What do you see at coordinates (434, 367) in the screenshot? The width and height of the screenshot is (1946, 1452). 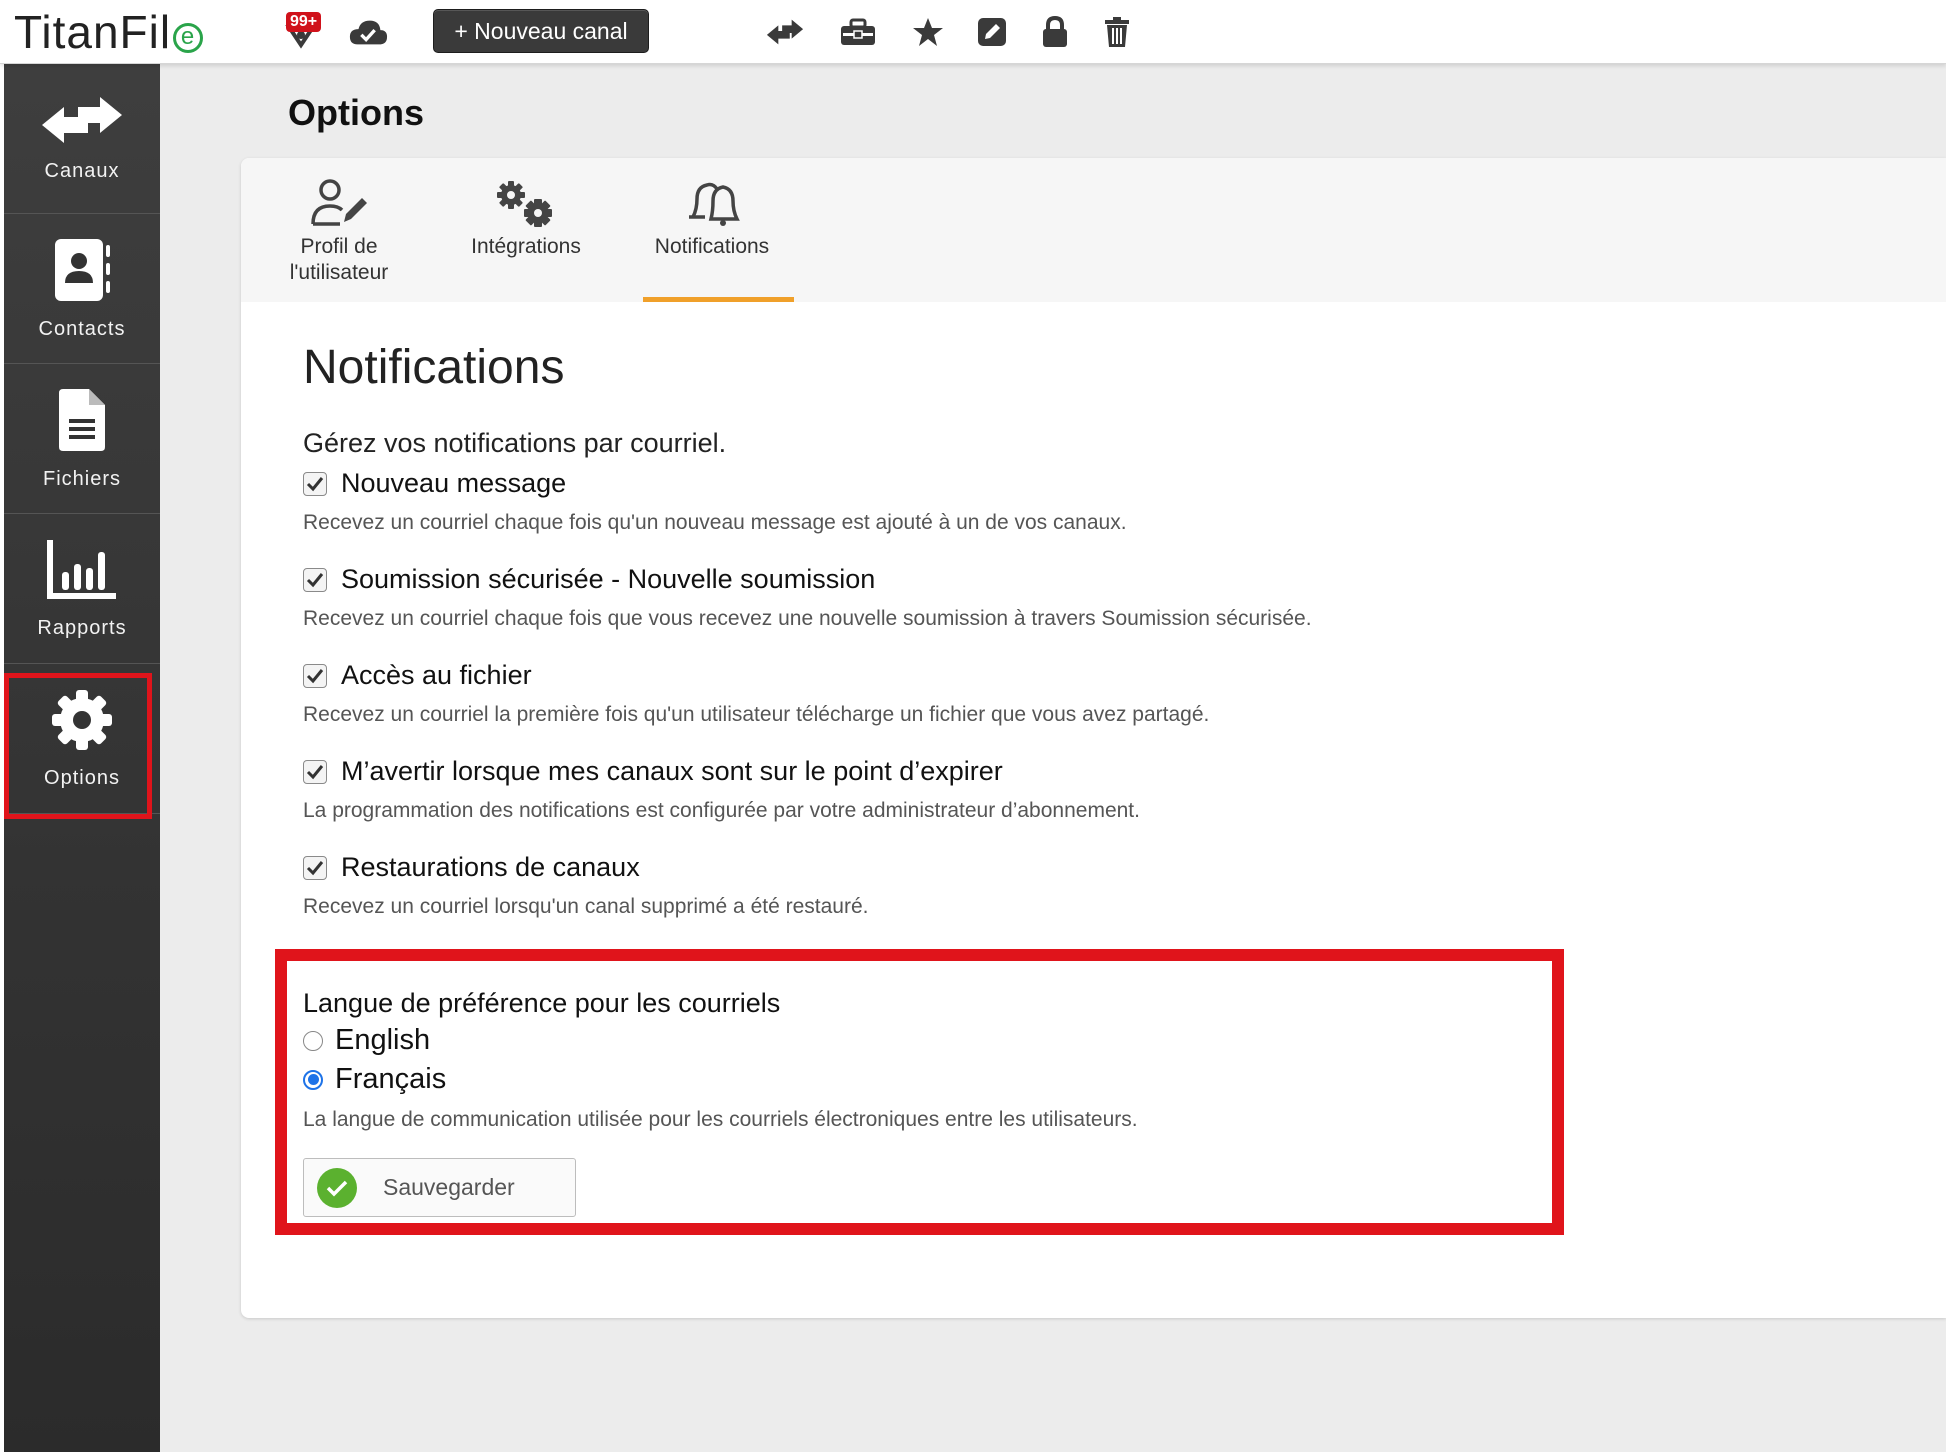 I see `notifications-heading: Notifications` at bounding box center [434, 367].